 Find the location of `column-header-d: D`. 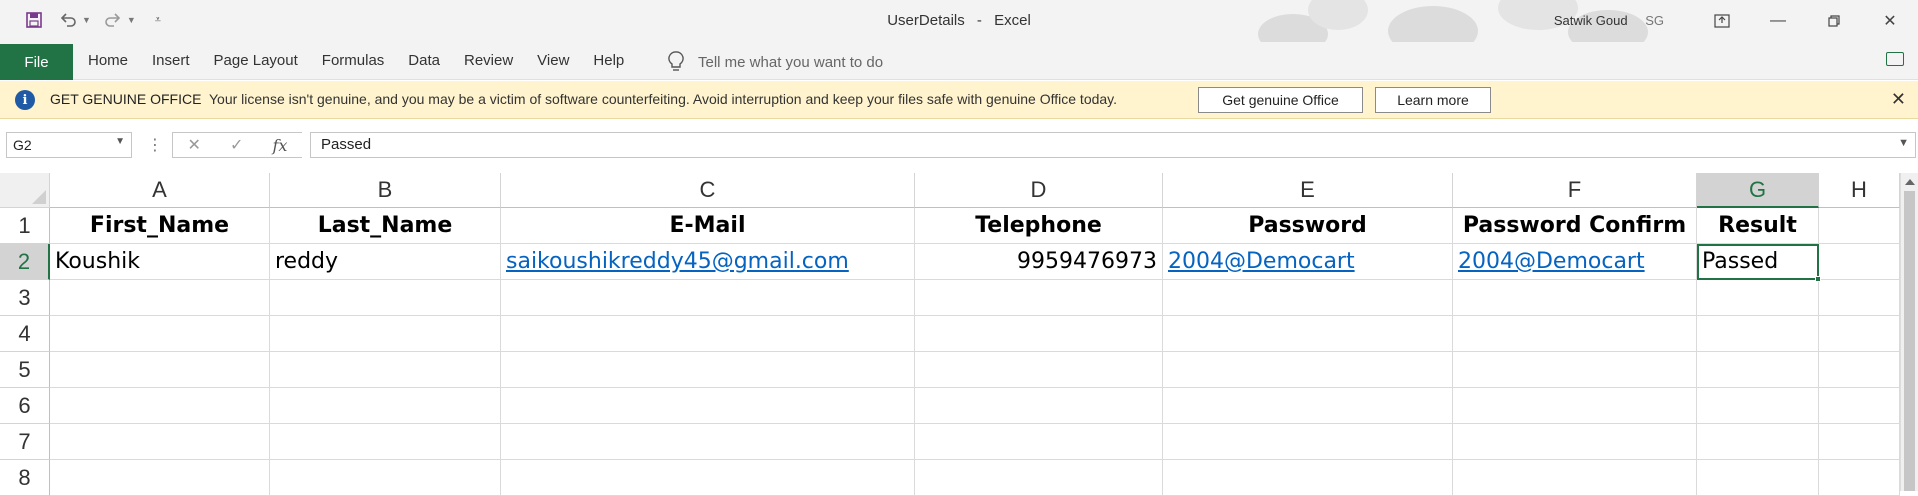

column-header-d: D is located at coordinates (1039, 190).